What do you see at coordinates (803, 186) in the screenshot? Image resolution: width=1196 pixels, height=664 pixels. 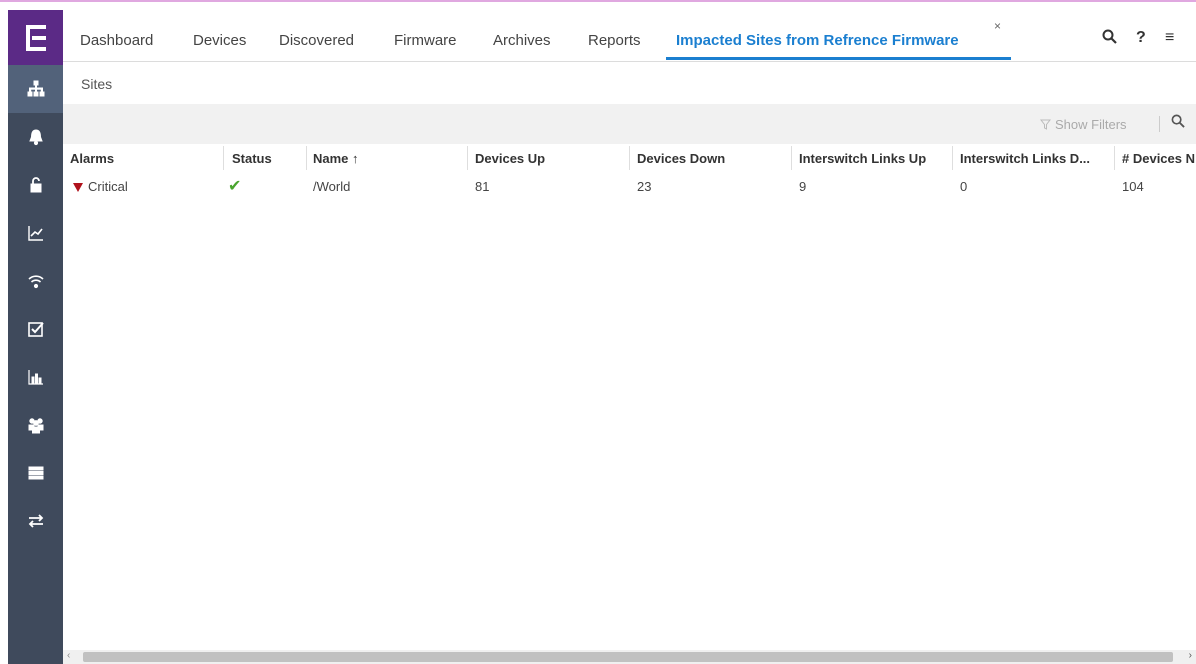 I see `isl-up-cell: 9` at bounding box center [803, 186].